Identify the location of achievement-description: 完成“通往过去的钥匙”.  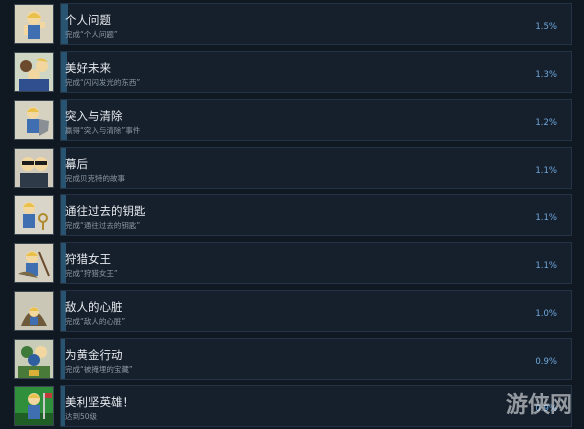
(103, 225).